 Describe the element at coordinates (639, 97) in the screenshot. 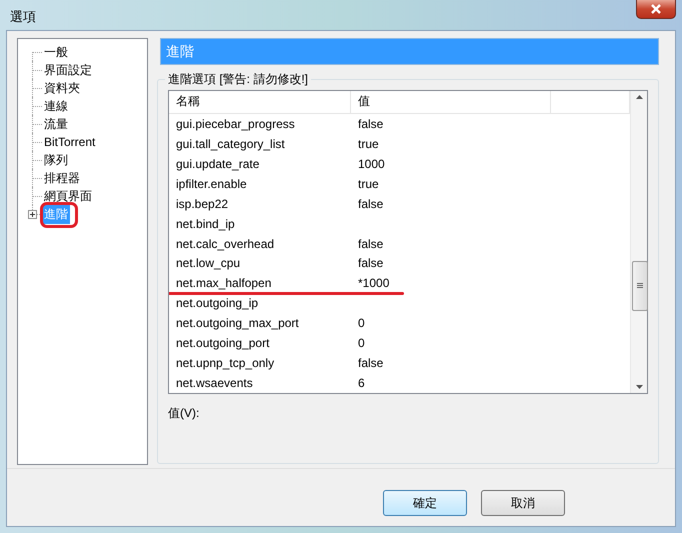

I see `scroll-up-icon` at that location.